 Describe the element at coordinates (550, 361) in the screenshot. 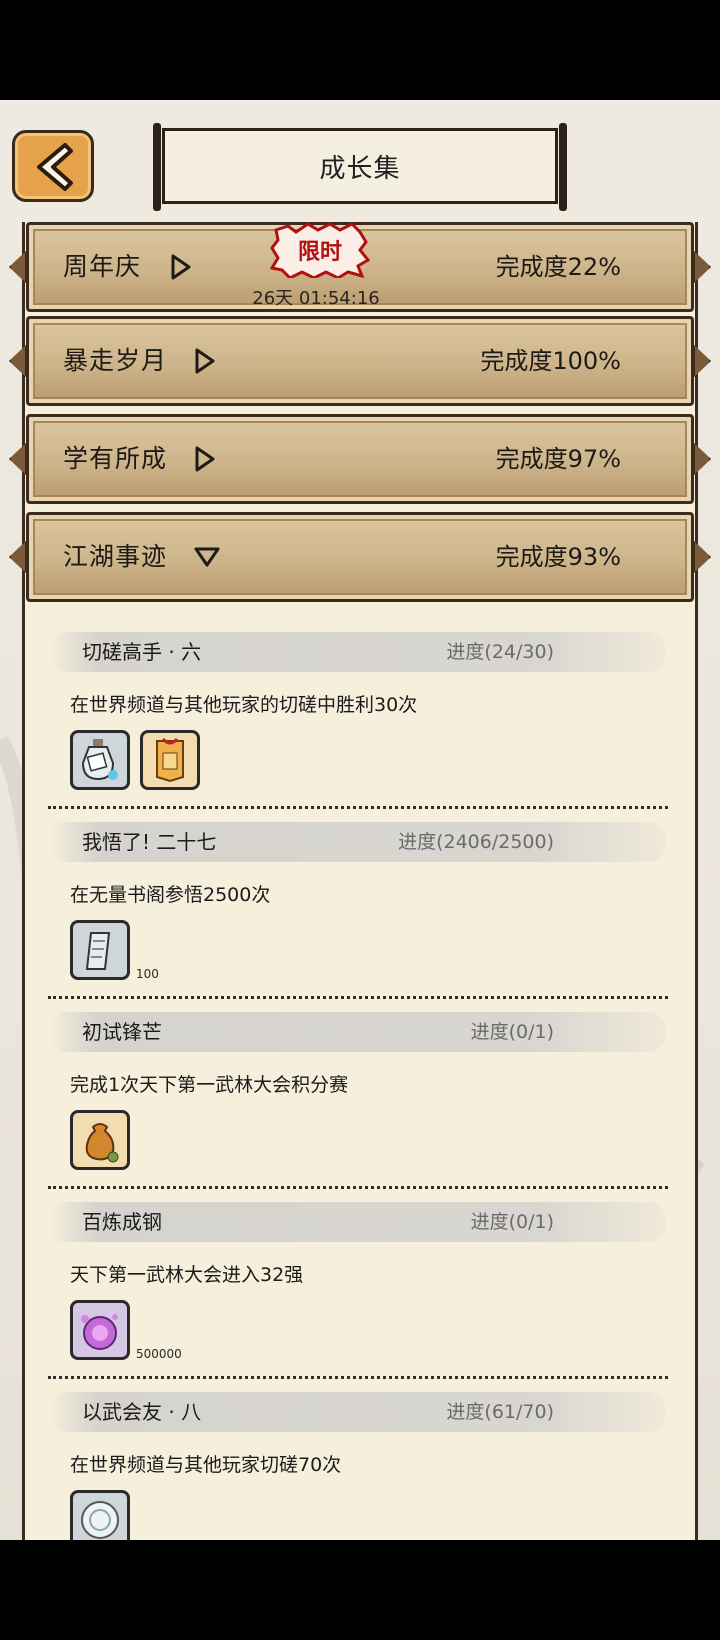

I see `section-progress: 完成度100%` at that location.